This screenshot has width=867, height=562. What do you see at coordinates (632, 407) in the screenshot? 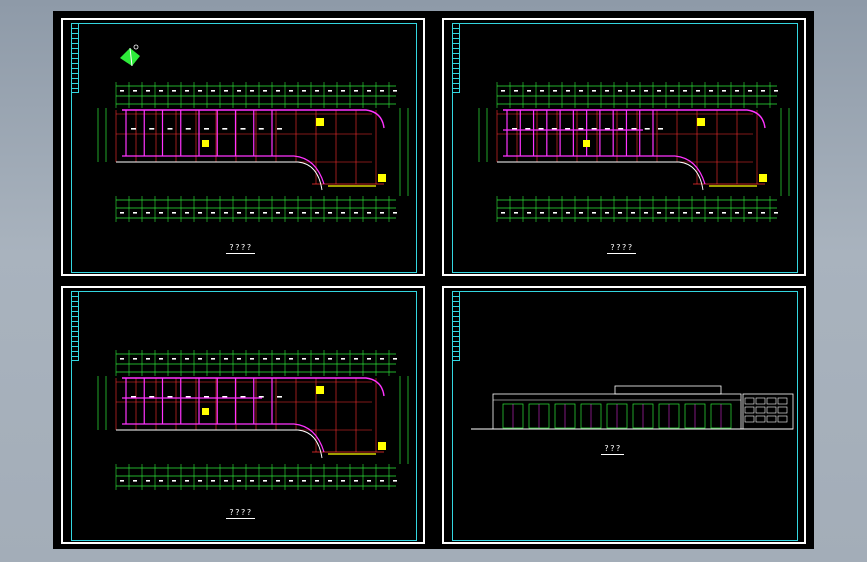
I see `elevation-drawing` at bounding box center [632, 407].